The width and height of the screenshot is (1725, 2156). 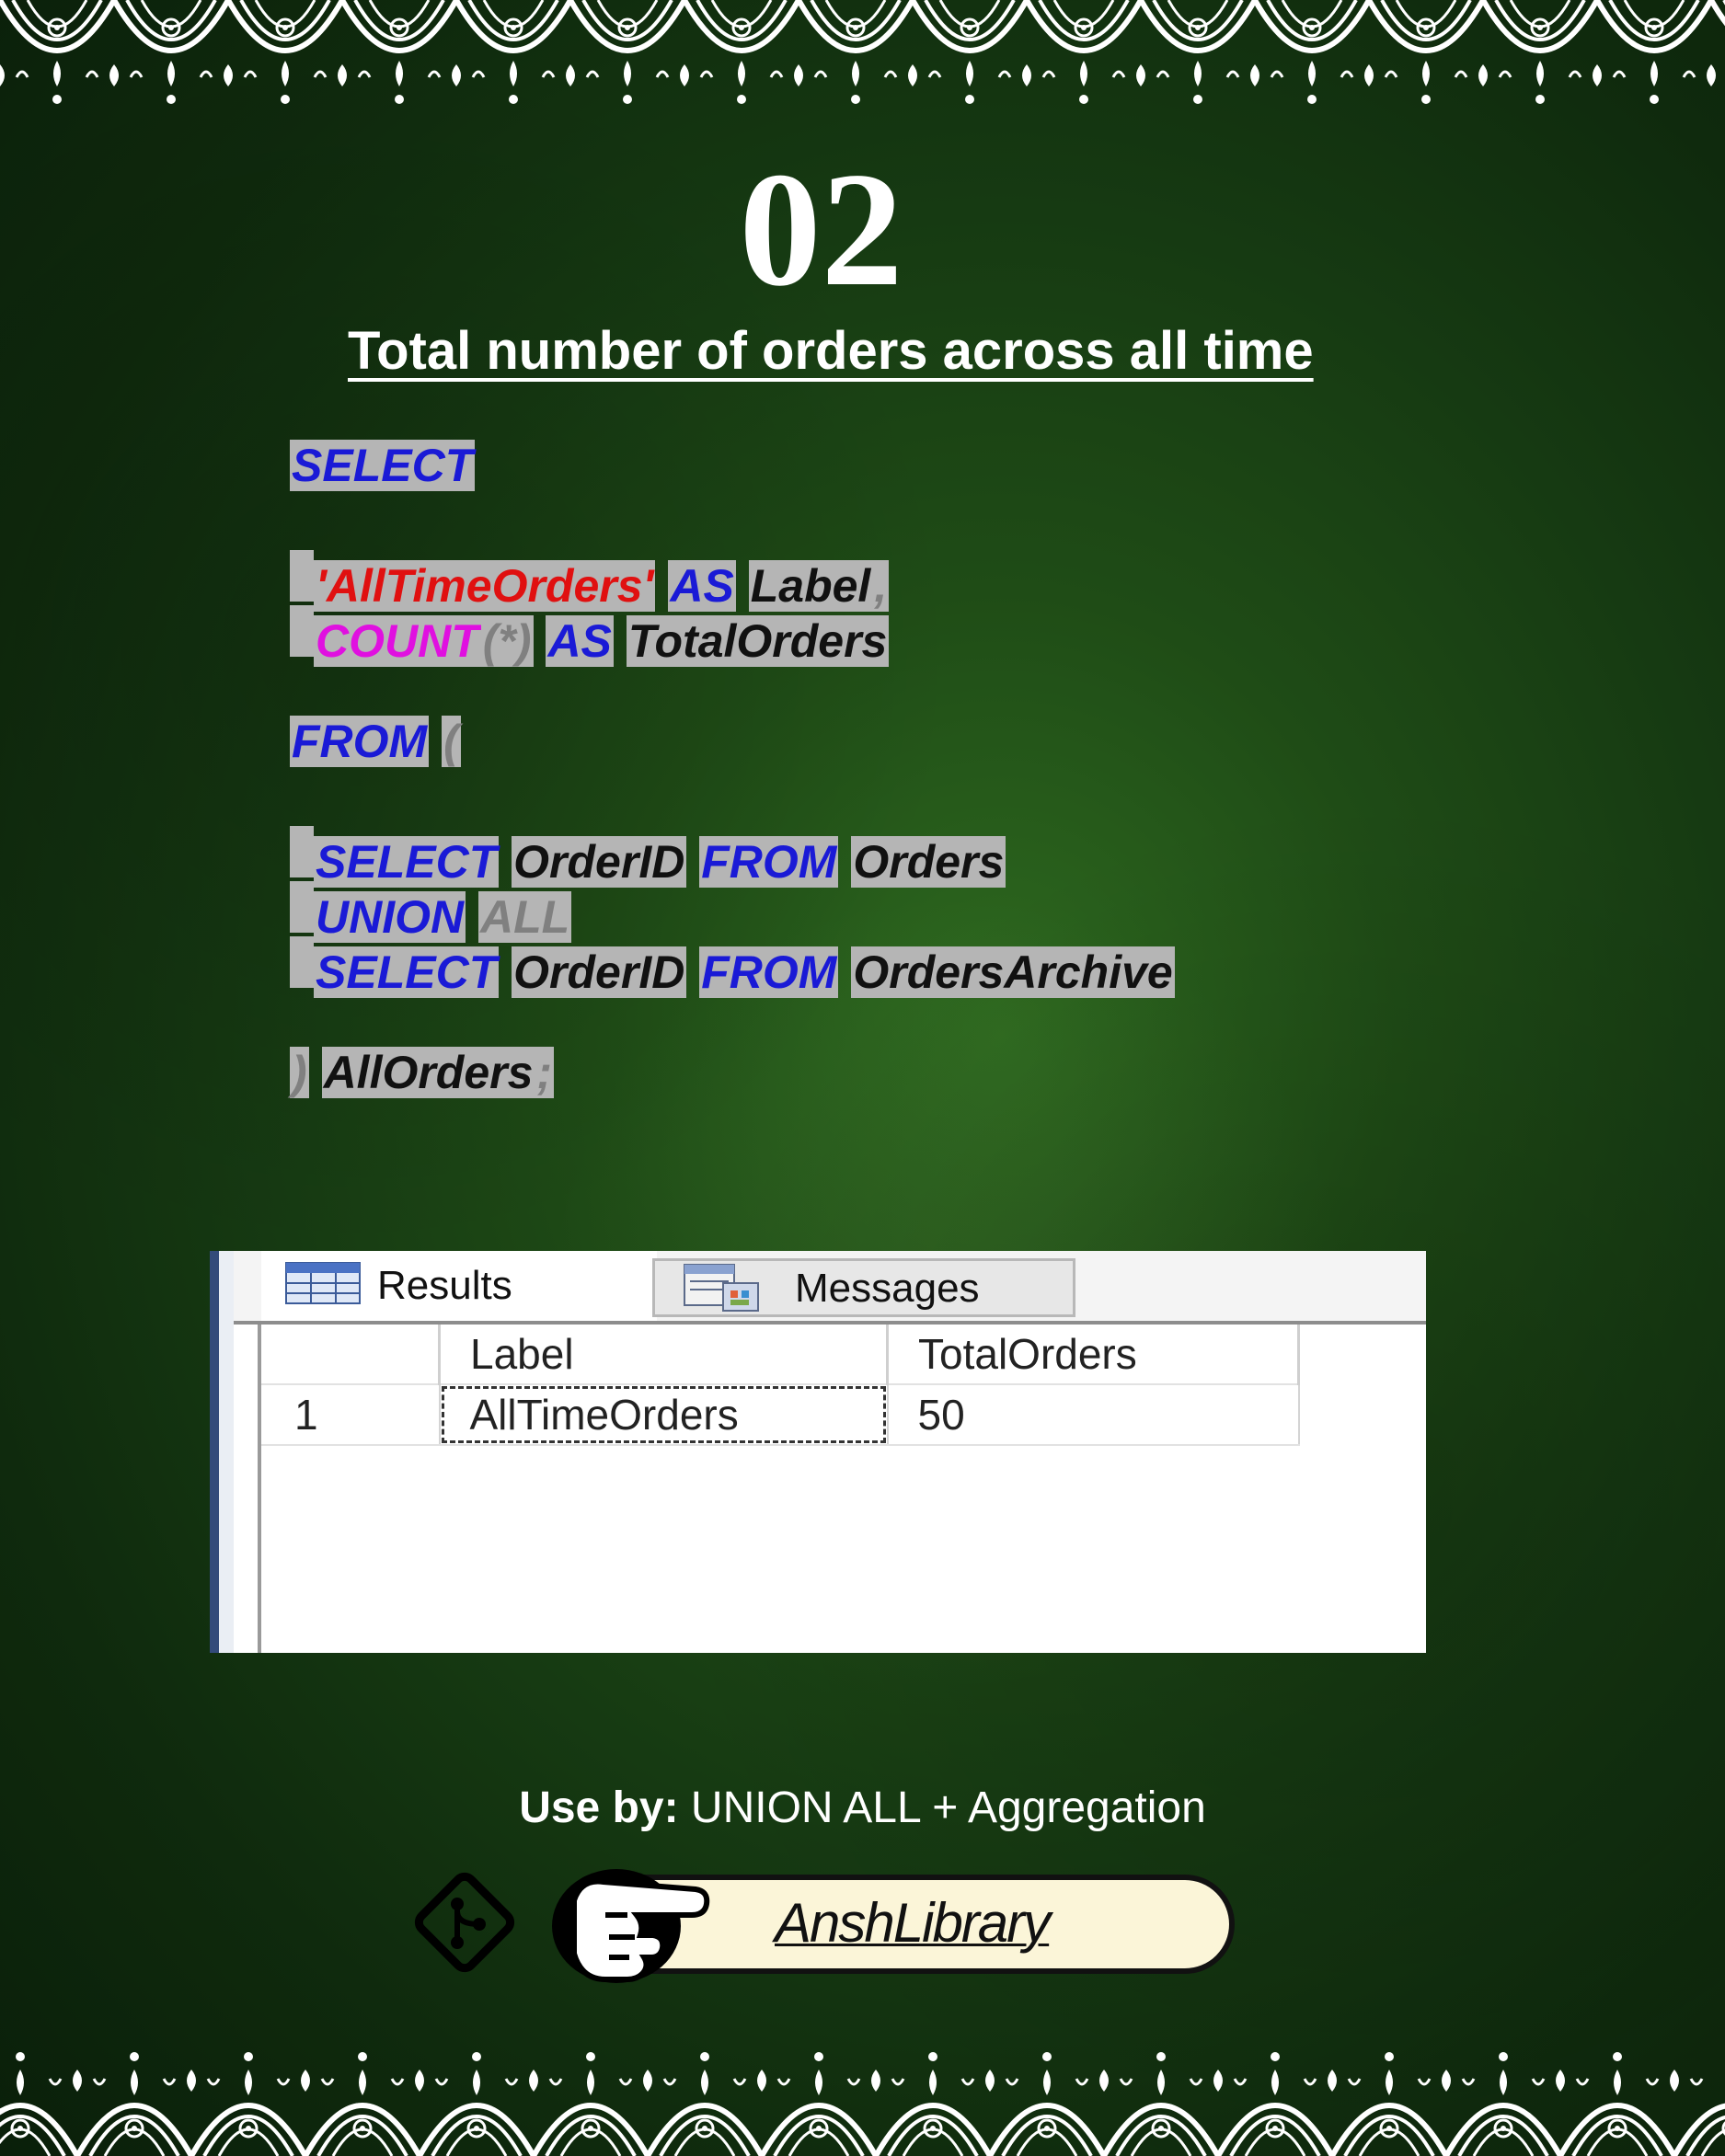 I want to click on code-line-1: SELECT, so click(x=383, y=466).